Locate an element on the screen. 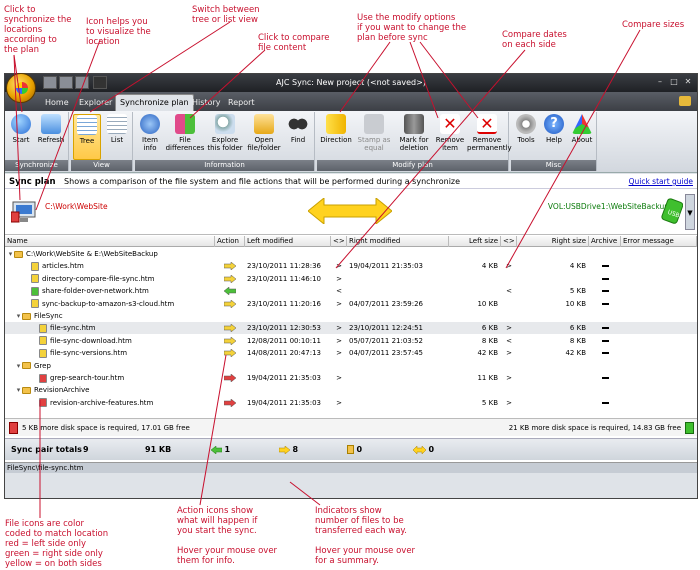  tab-explorer: Explorer is located at coordinates (95, 103).